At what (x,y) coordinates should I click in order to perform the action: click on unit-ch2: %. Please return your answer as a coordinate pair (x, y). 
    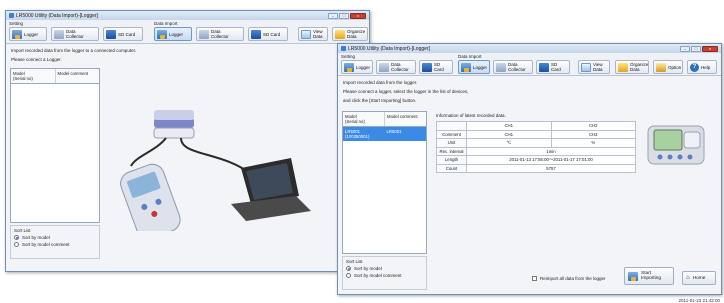
    Looking at the image, I should click on (593, 143).